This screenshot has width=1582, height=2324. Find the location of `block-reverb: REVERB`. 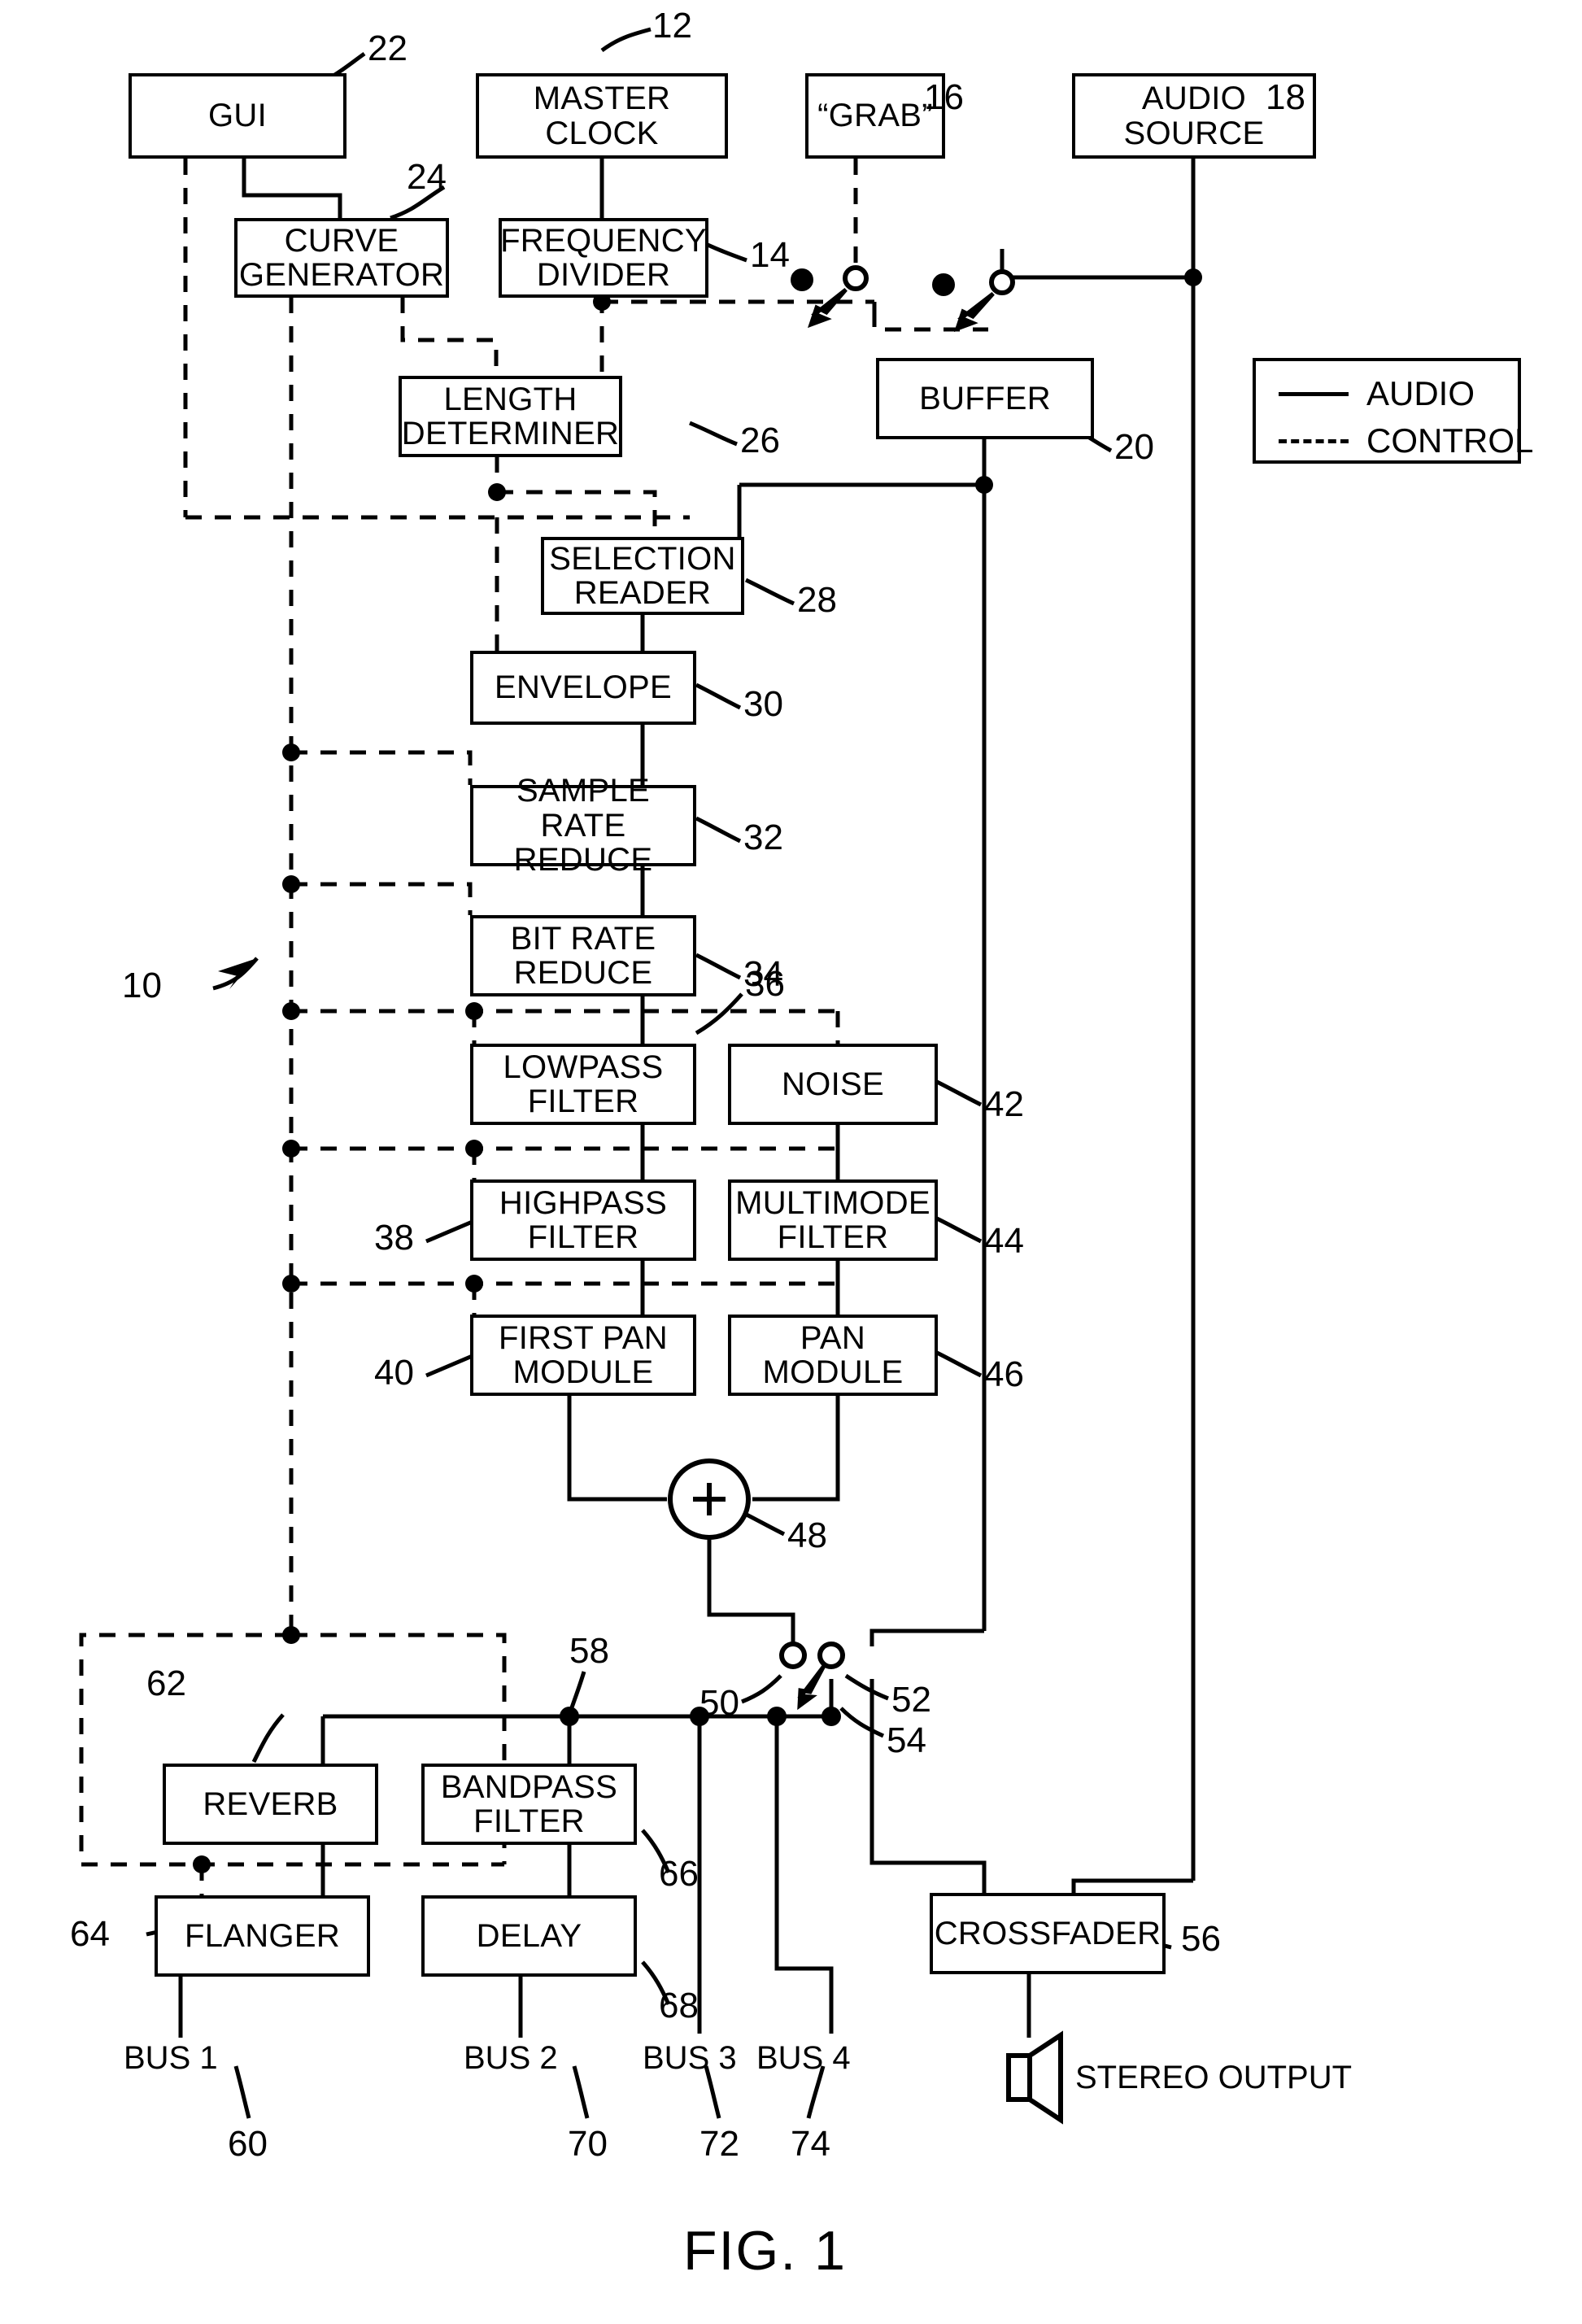

block-reverb: REVERB is located at coordinates (270, 1805).